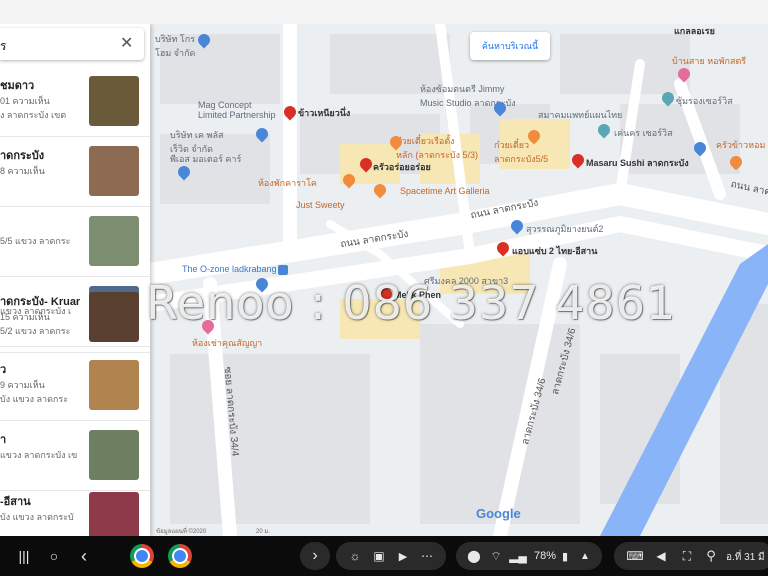  Describe the element at coordinates (24, 556) in the screenshot. I see `recent-apps-icon: |||` at that location.